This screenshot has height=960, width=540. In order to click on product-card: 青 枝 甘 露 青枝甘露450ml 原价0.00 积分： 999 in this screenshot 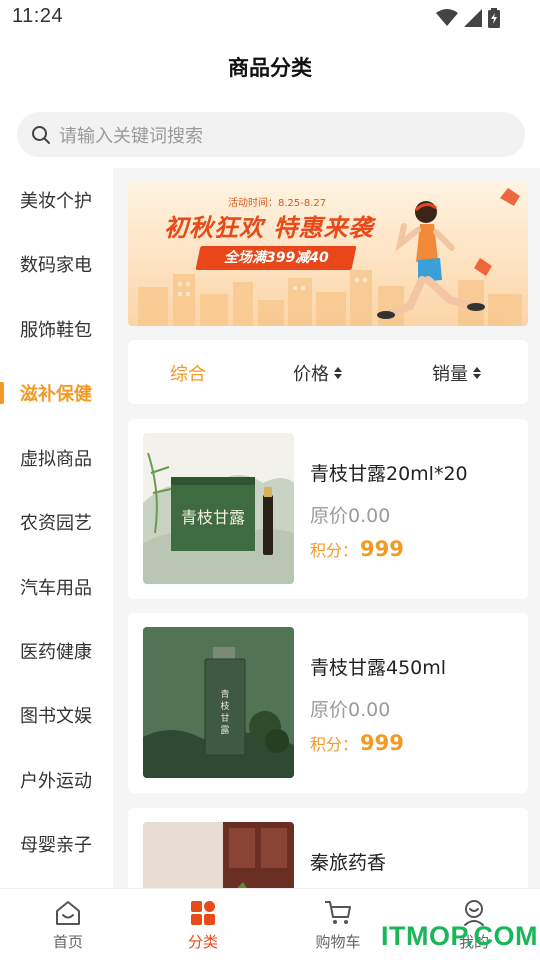, I will do `click(328, 703)`.